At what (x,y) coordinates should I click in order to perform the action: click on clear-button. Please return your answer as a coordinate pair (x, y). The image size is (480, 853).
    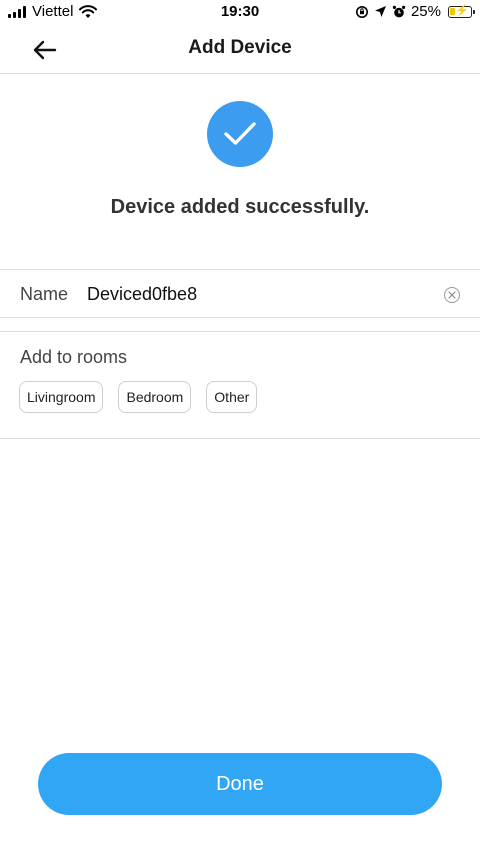
    Looking at the image, I should click on (452, 295).